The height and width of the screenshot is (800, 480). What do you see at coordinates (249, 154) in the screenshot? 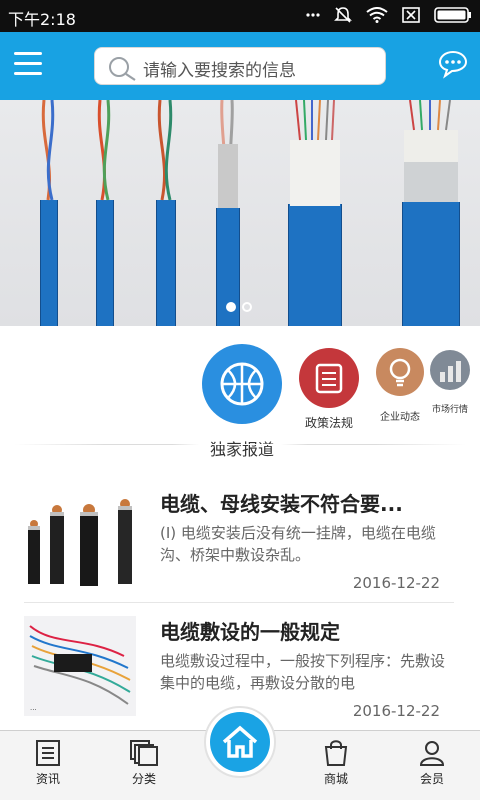
I see `cable-wires` at bounding box center [249, 154].